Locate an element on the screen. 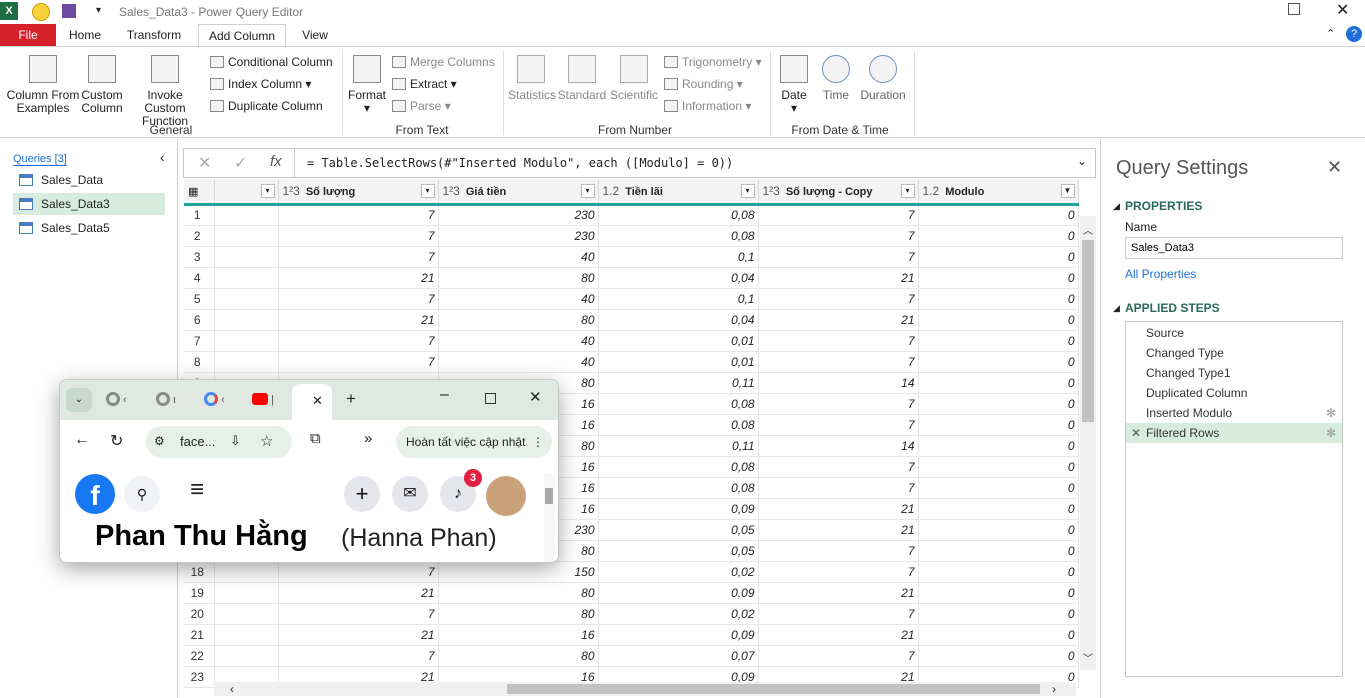  merge-columns-button: Merge Columns is located at coordinates (443, 62).